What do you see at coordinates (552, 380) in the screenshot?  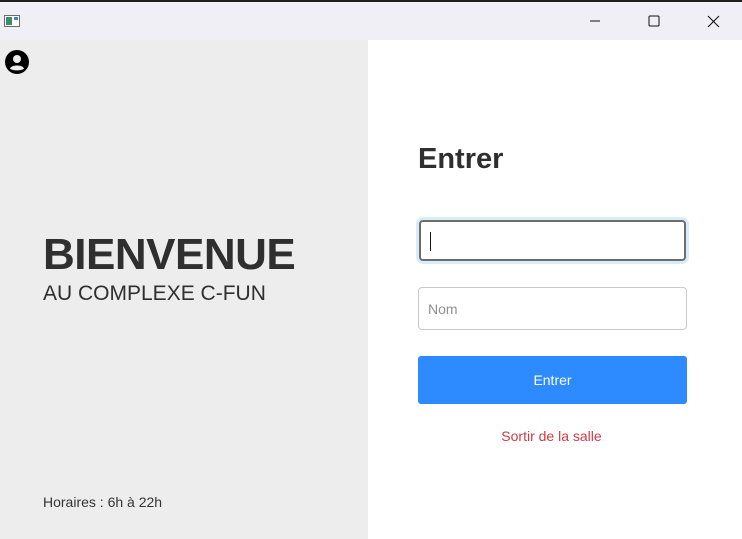 I see `enter-button: Entrer` at bounding box center [552, 380].